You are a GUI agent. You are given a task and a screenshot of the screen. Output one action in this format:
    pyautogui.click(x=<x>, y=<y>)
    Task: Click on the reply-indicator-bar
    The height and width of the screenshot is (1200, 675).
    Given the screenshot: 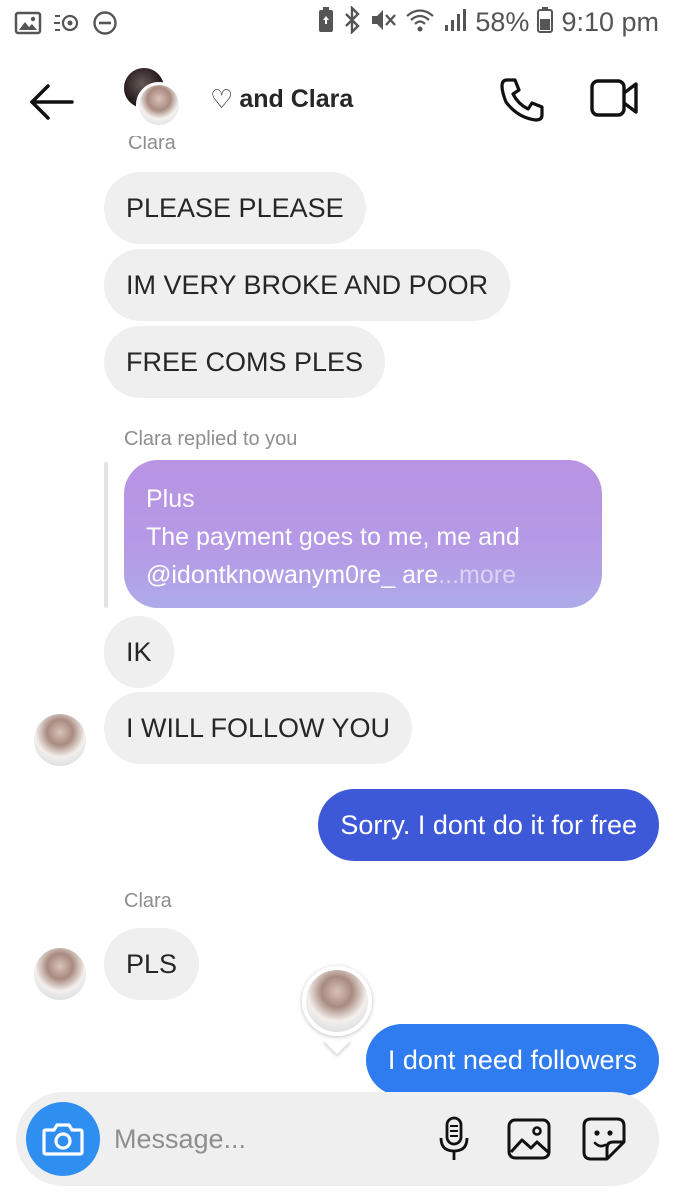 What is the action you would take?
    pyautogui.click(x=106, y=535)
    